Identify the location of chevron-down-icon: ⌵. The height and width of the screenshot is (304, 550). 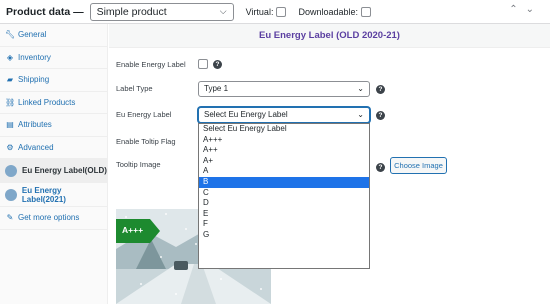
(223, 11).